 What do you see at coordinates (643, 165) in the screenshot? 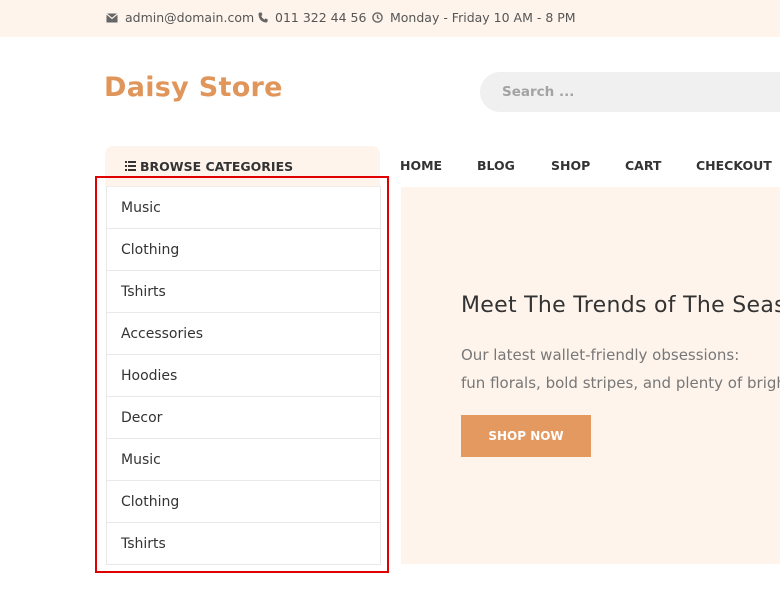
I see `nav-cart: CART` at bounding box center [643, 165].